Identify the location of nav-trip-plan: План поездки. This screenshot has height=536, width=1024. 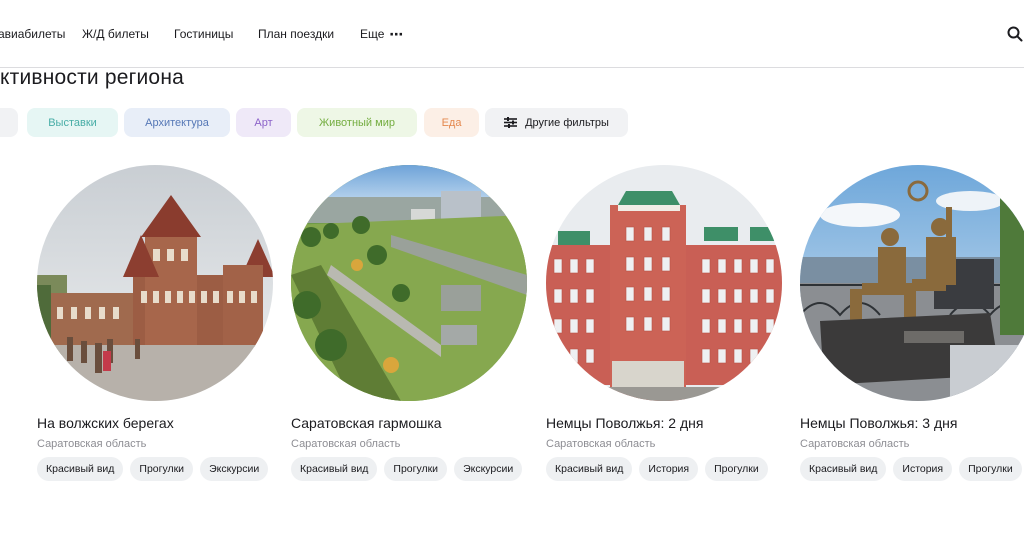
(296, 34).